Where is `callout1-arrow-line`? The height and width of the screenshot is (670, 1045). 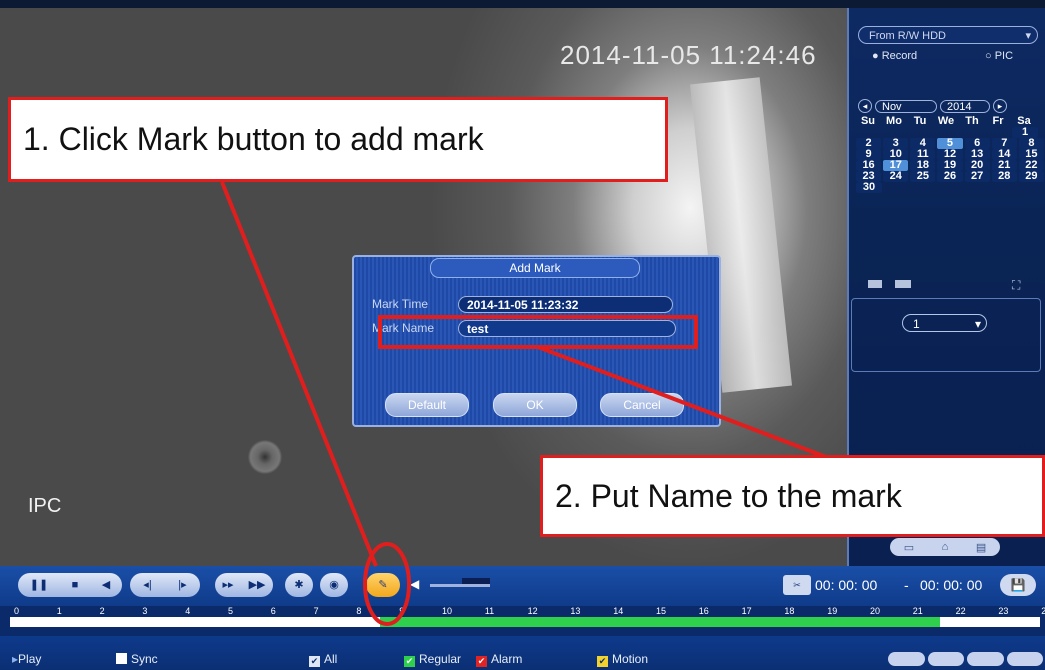
callout1-arrow-line is located at coordinates (299, 374).